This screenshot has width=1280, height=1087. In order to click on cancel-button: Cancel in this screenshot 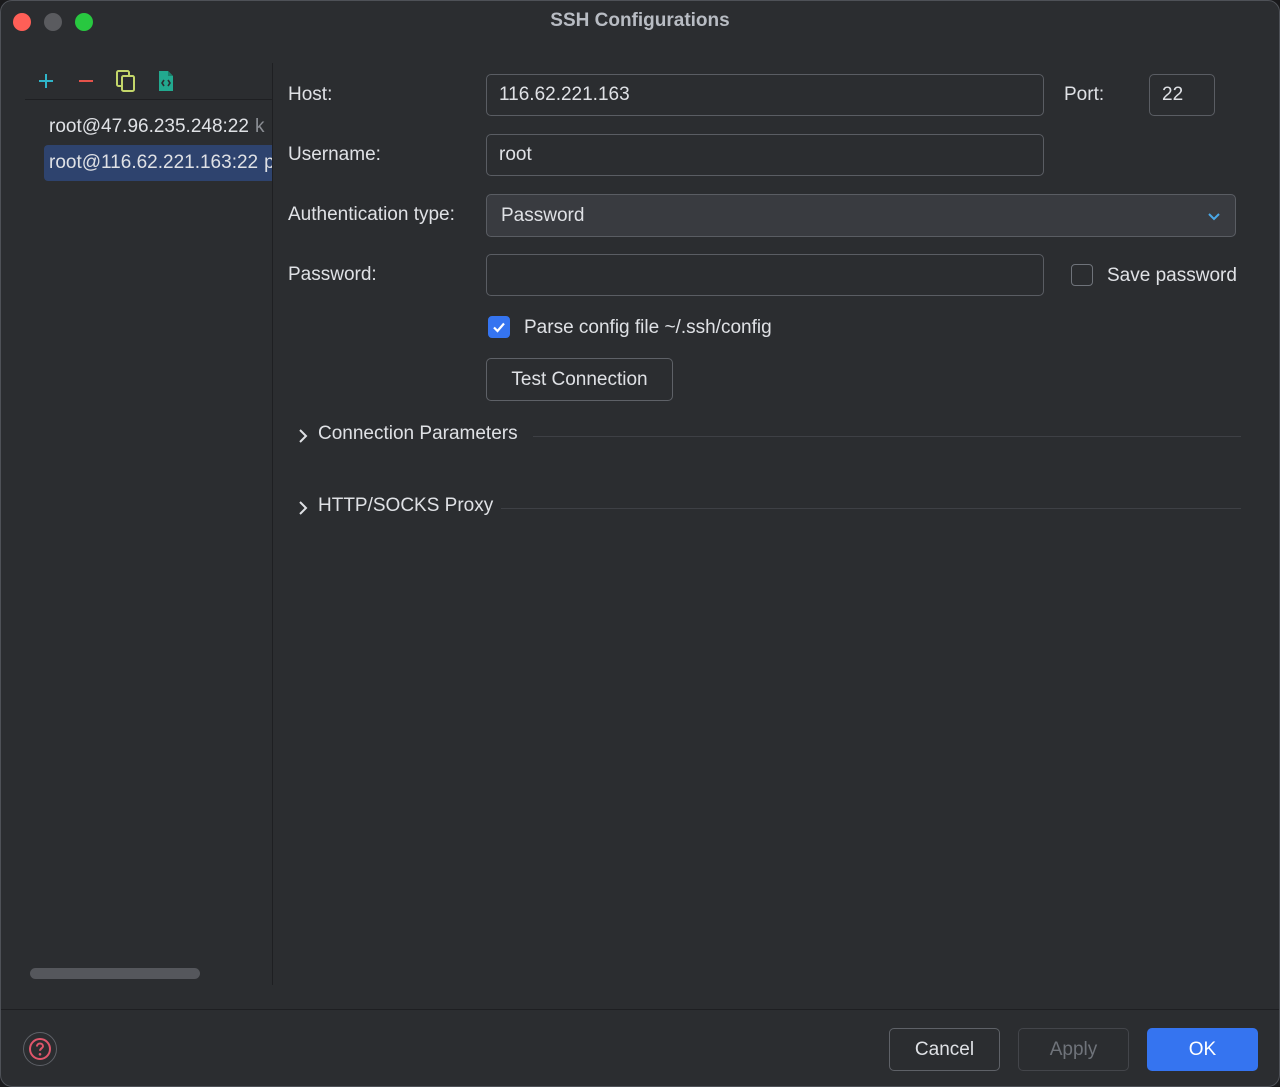, I will do `click(944, 1049)`.